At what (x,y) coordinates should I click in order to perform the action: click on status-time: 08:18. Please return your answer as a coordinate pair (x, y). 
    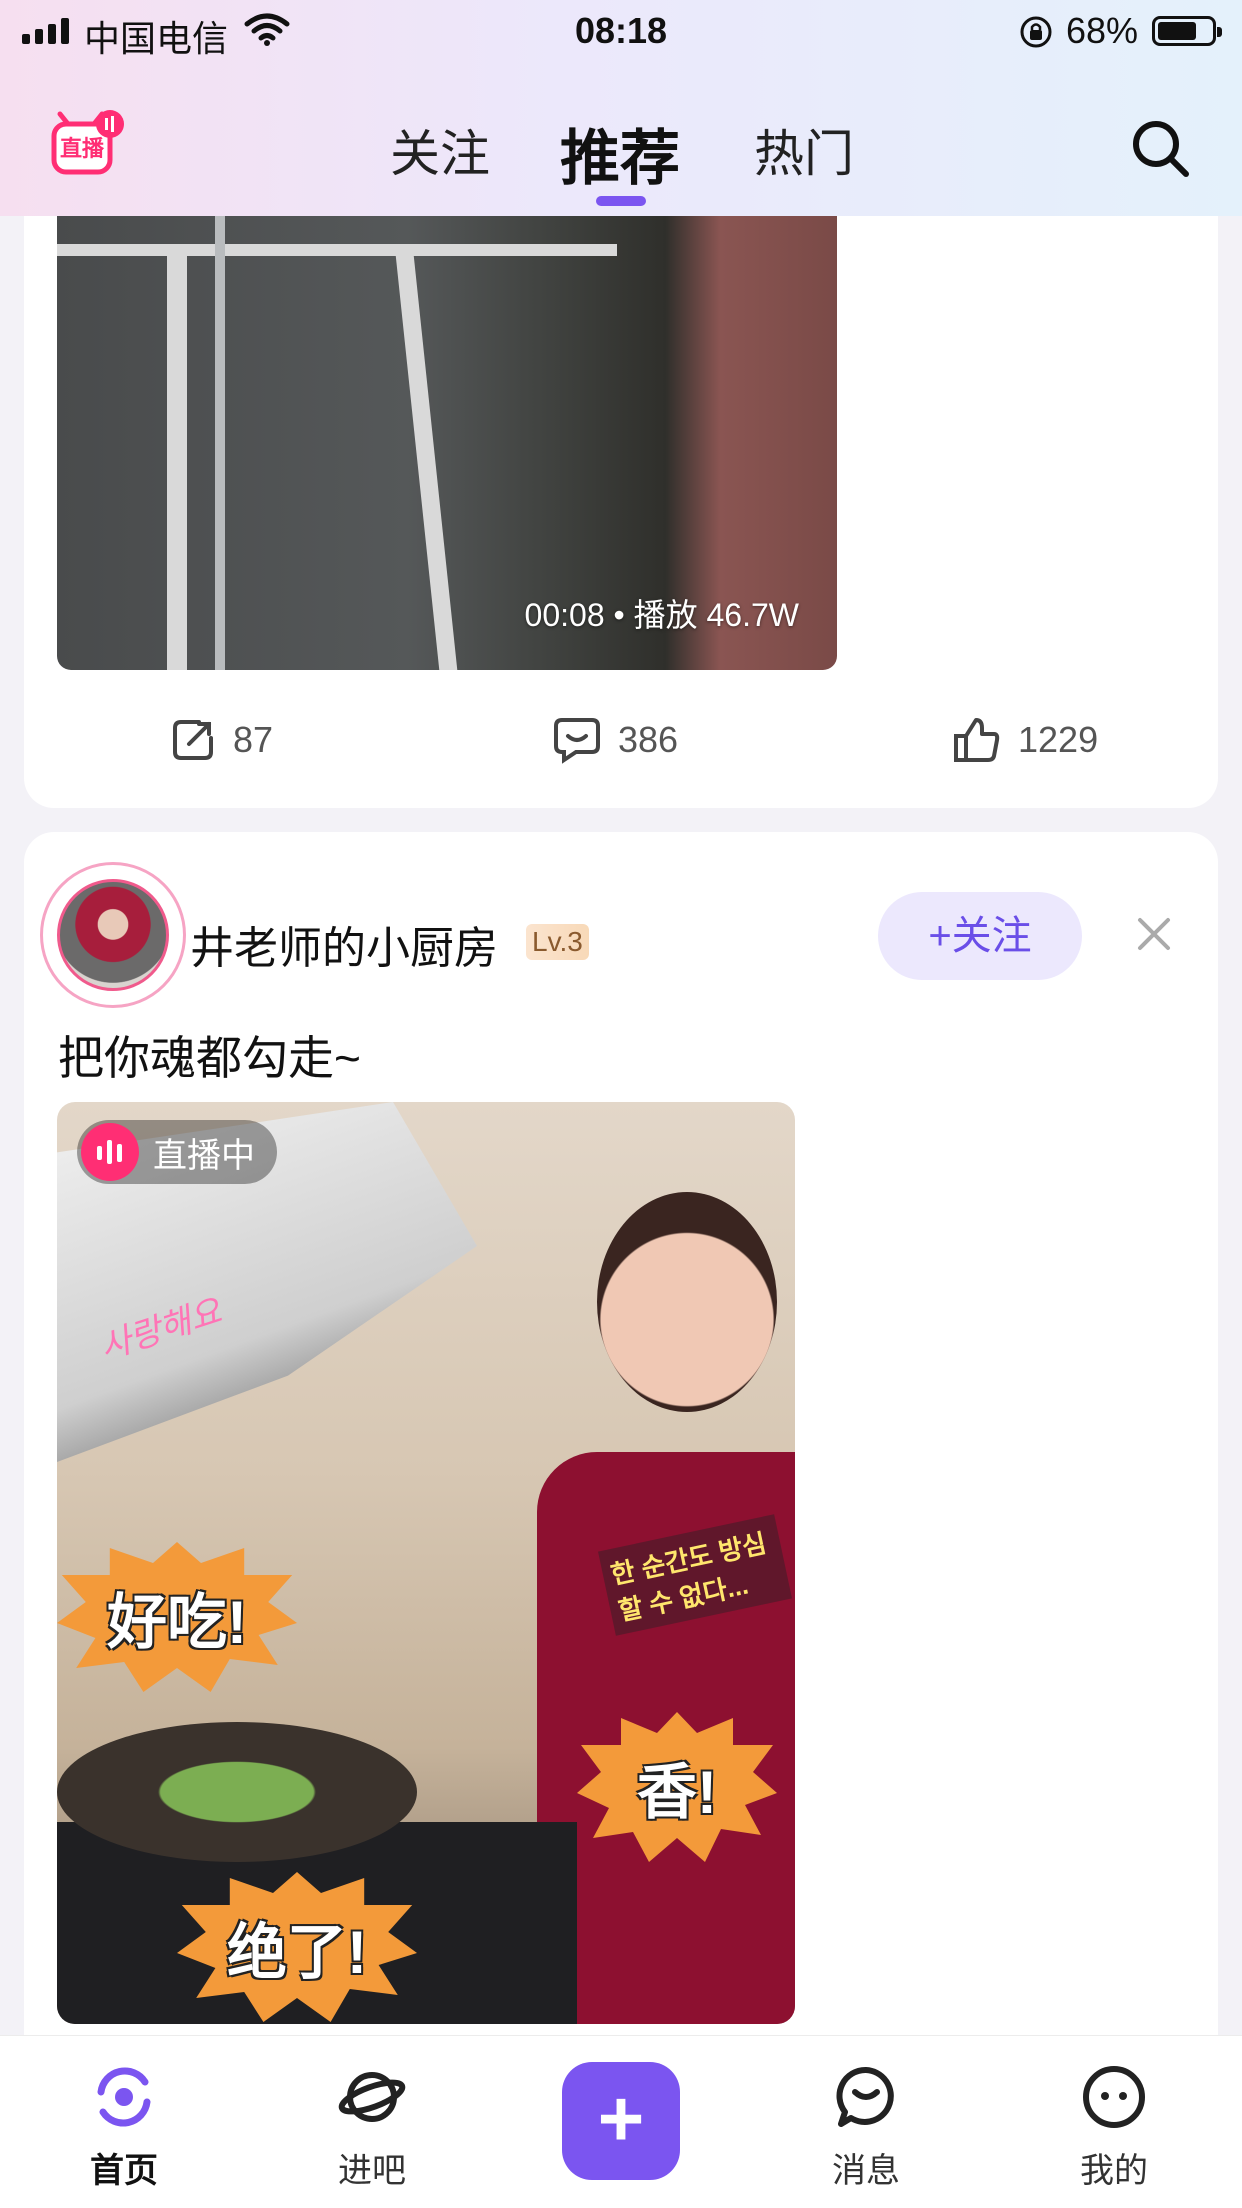
    Looking at the image, I should click on (621, 30).